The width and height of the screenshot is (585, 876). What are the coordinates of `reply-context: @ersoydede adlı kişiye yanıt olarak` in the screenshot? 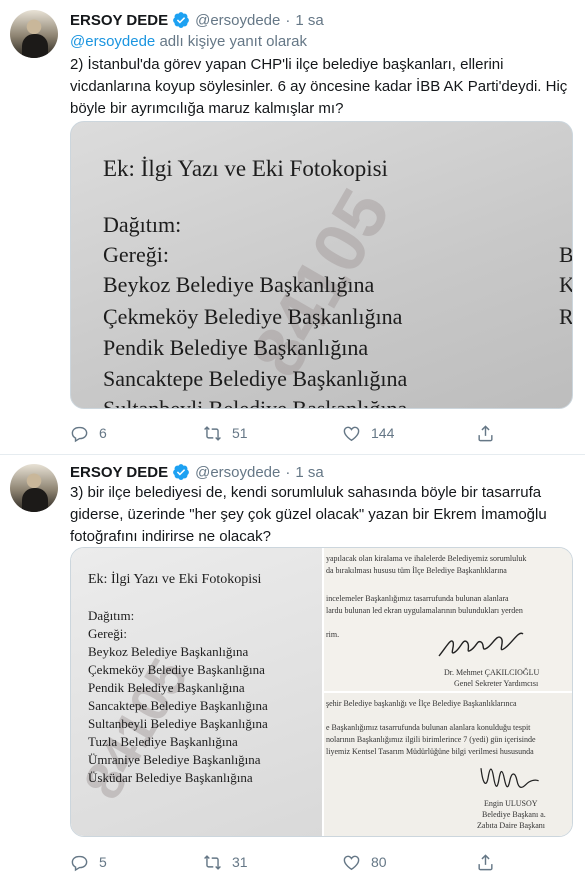 It's located at (188, 41).